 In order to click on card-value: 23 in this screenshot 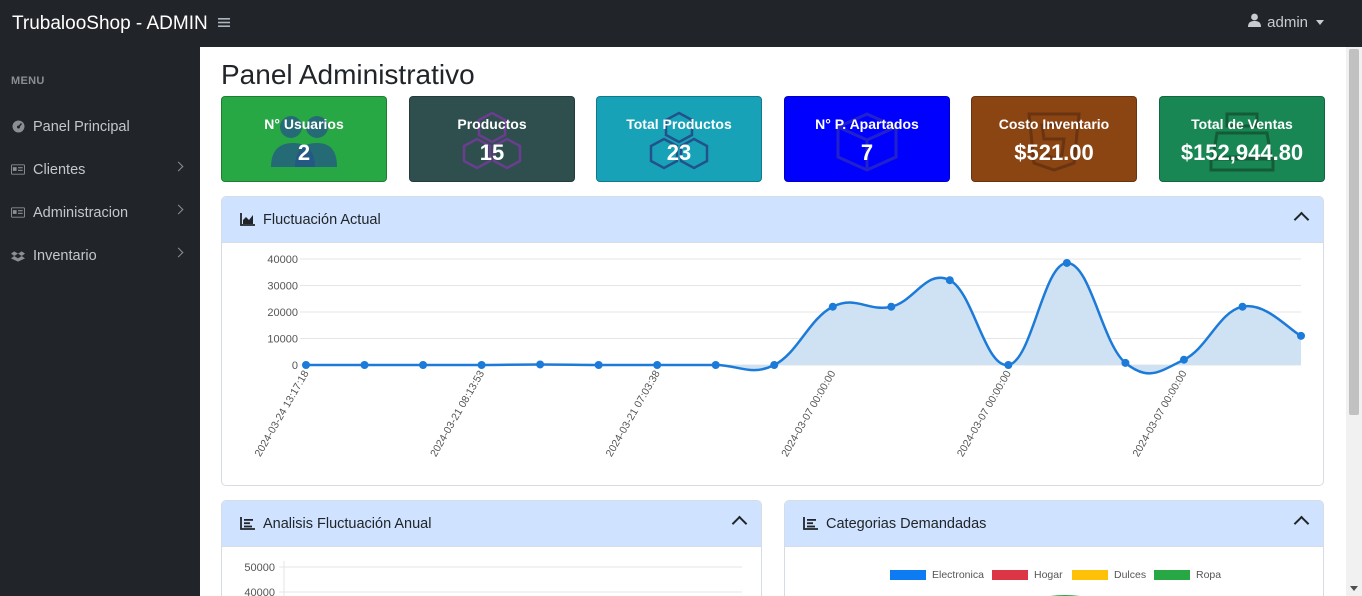, I will do `click(679, 152)`.